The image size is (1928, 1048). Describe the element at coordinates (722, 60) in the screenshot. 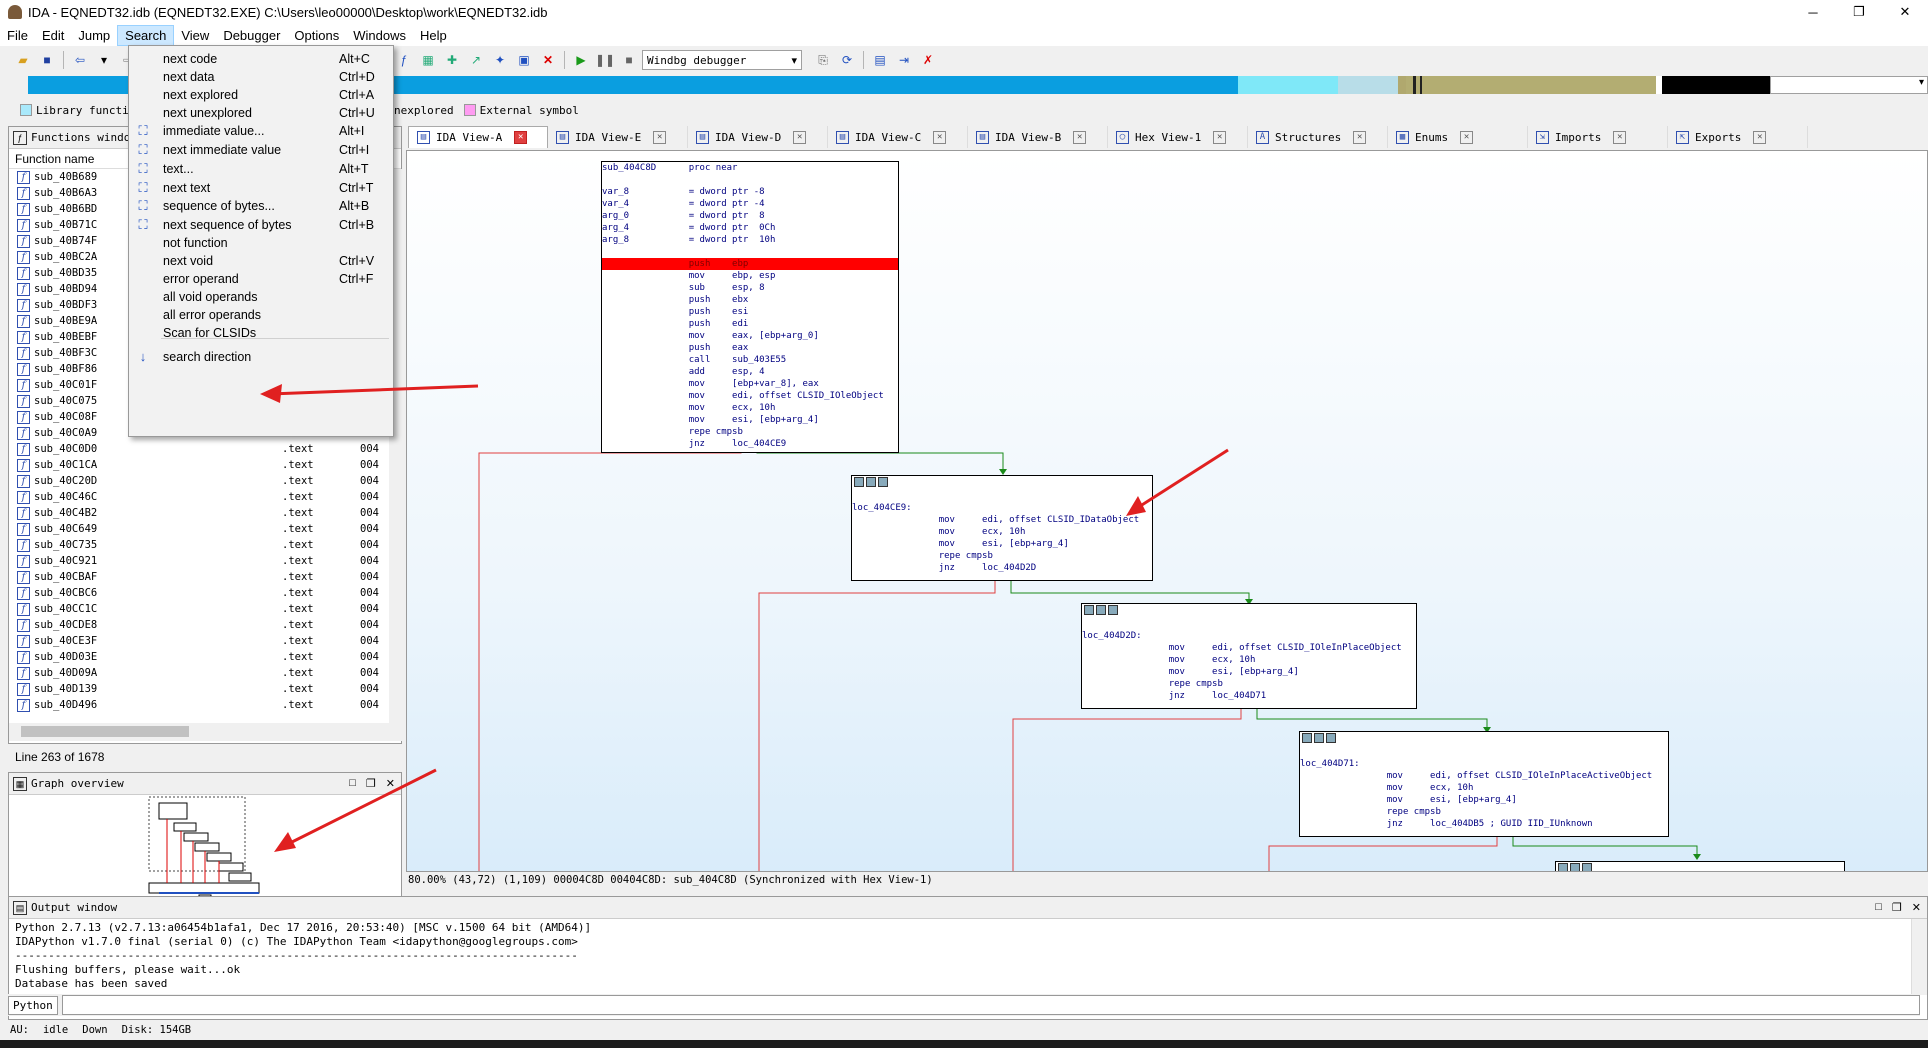

I see `debugger-select: Windbg debugger ▾` at that location.